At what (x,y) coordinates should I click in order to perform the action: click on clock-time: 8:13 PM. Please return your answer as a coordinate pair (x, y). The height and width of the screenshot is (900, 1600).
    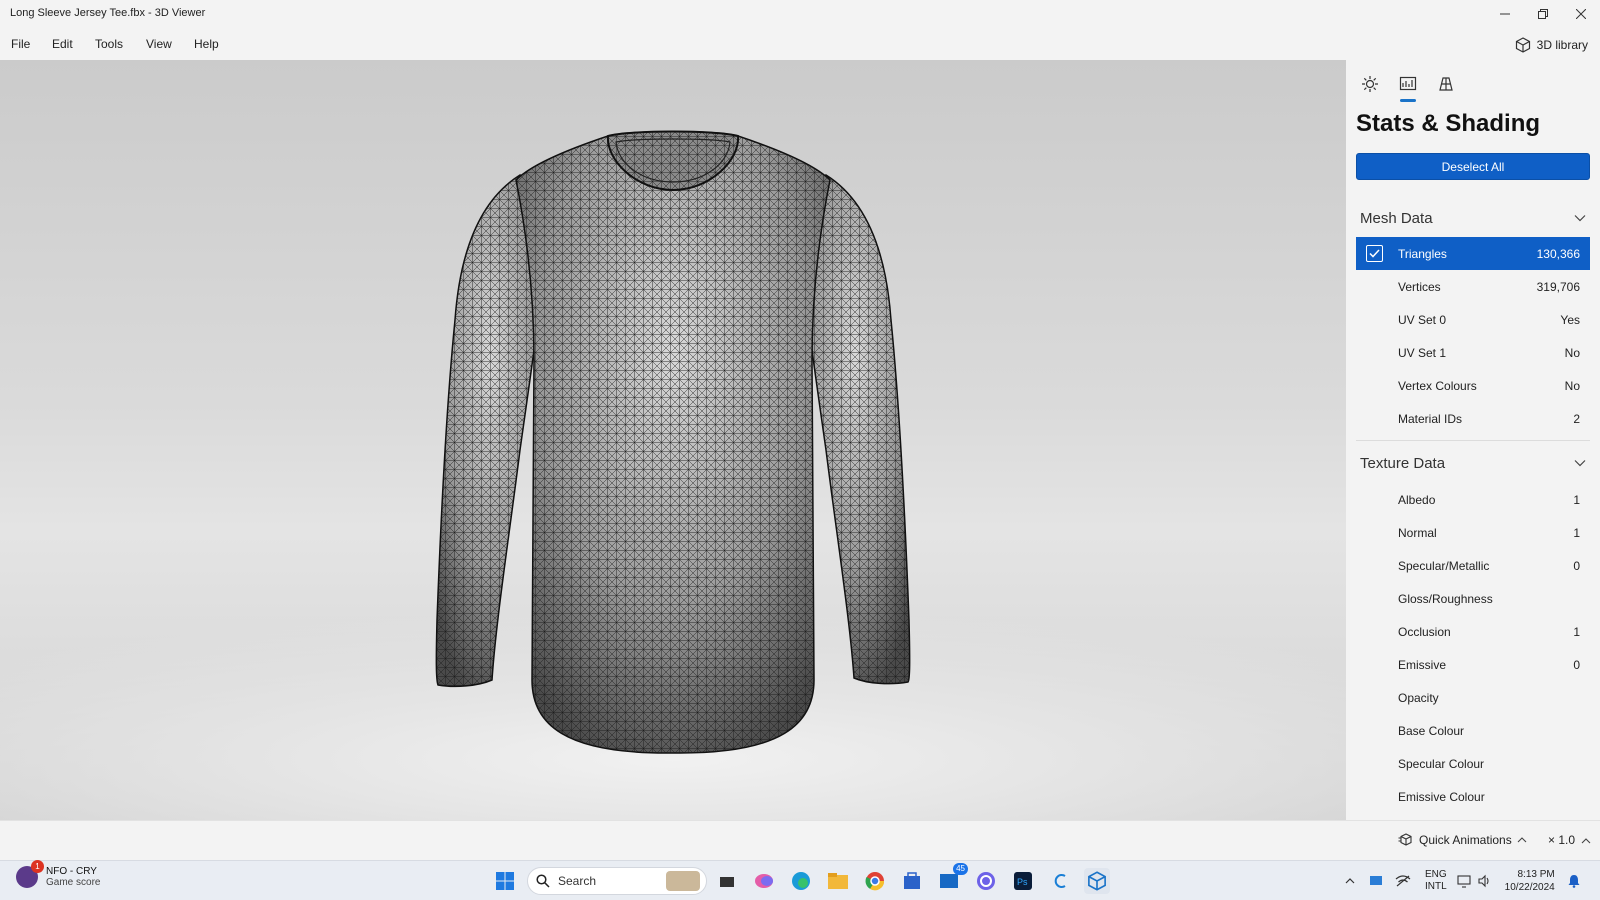
    Looking at the image, I should click on (1535, 874).